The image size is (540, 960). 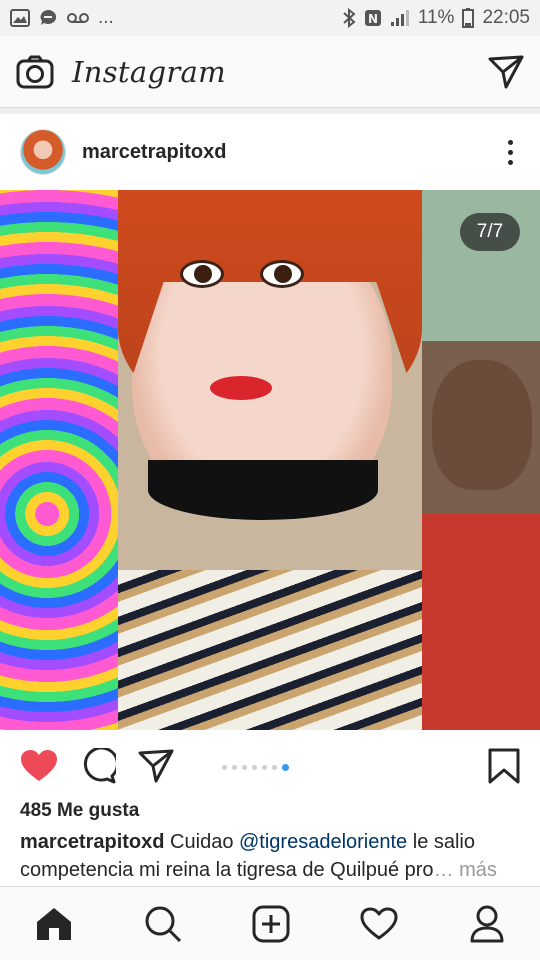 I want to click on add-post-icon, so click(x=271, y=924).